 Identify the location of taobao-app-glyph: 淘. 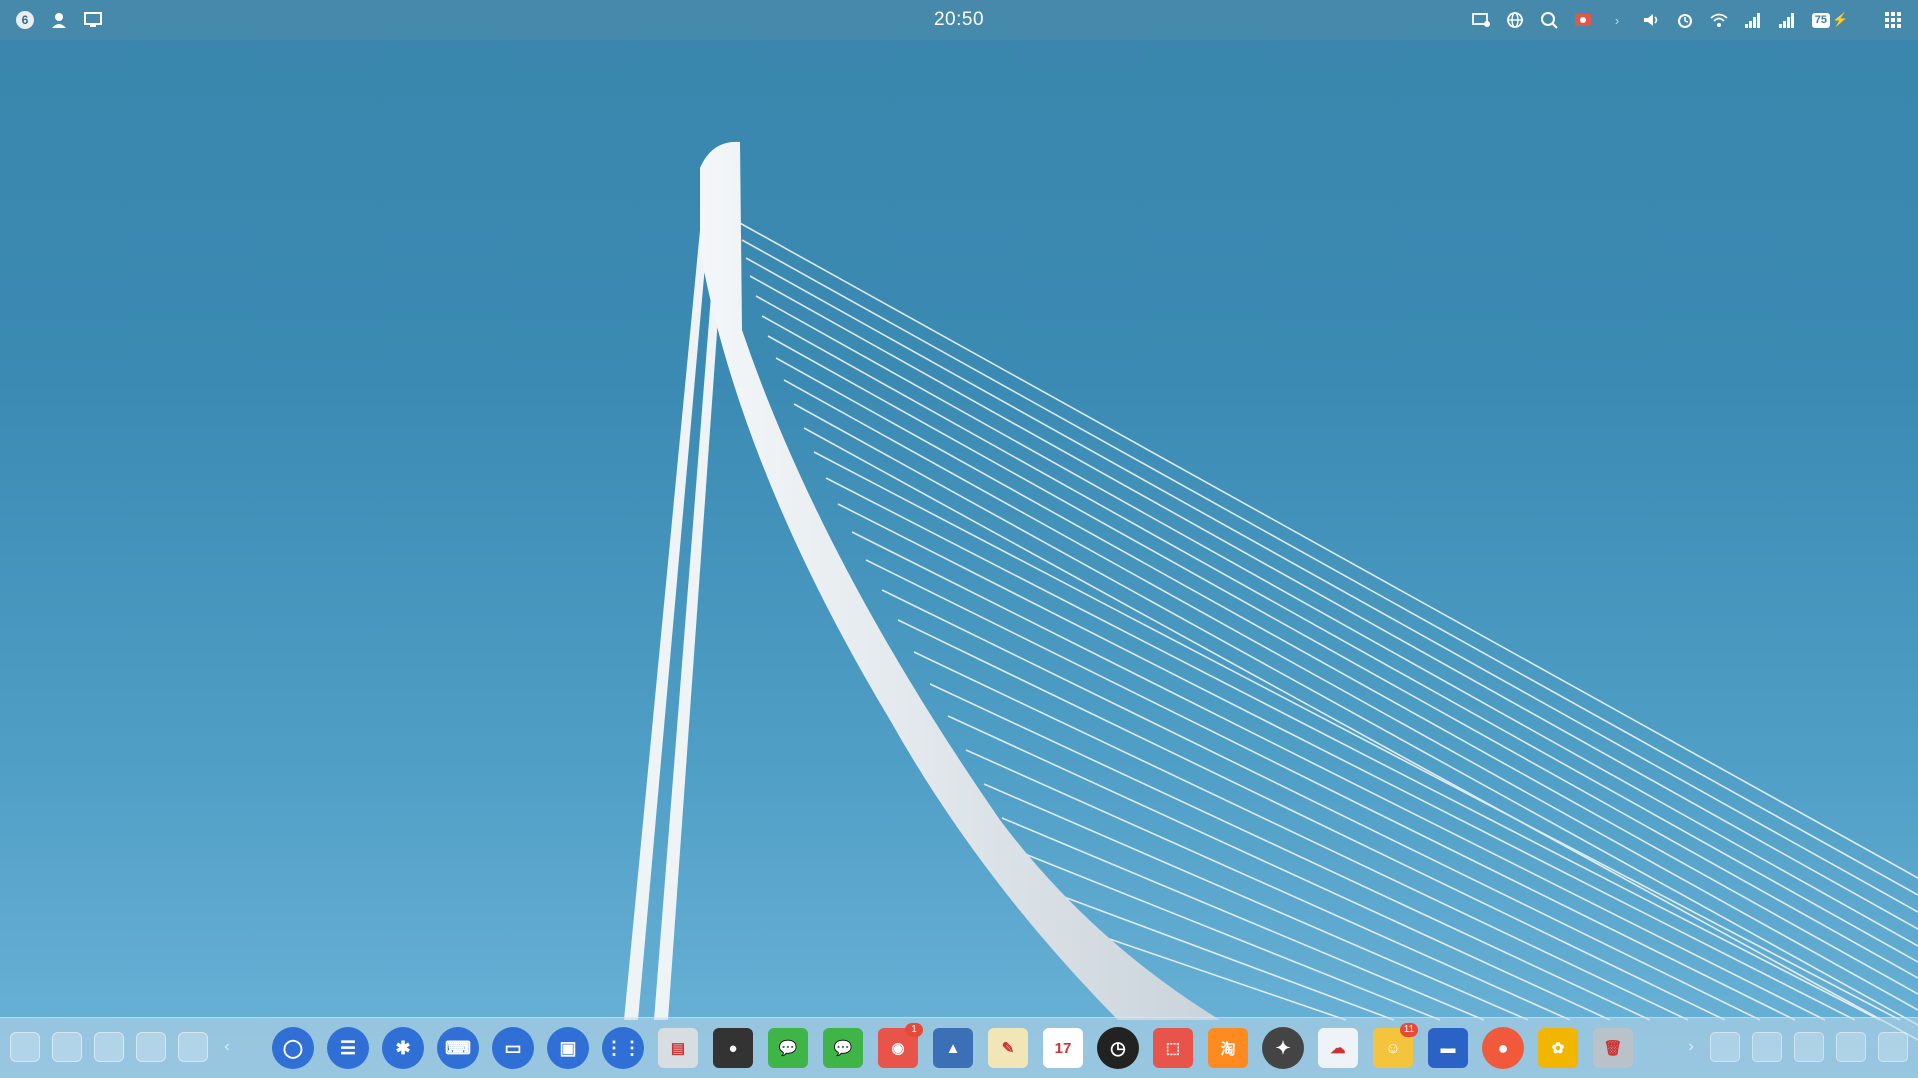
(1228, 1048).